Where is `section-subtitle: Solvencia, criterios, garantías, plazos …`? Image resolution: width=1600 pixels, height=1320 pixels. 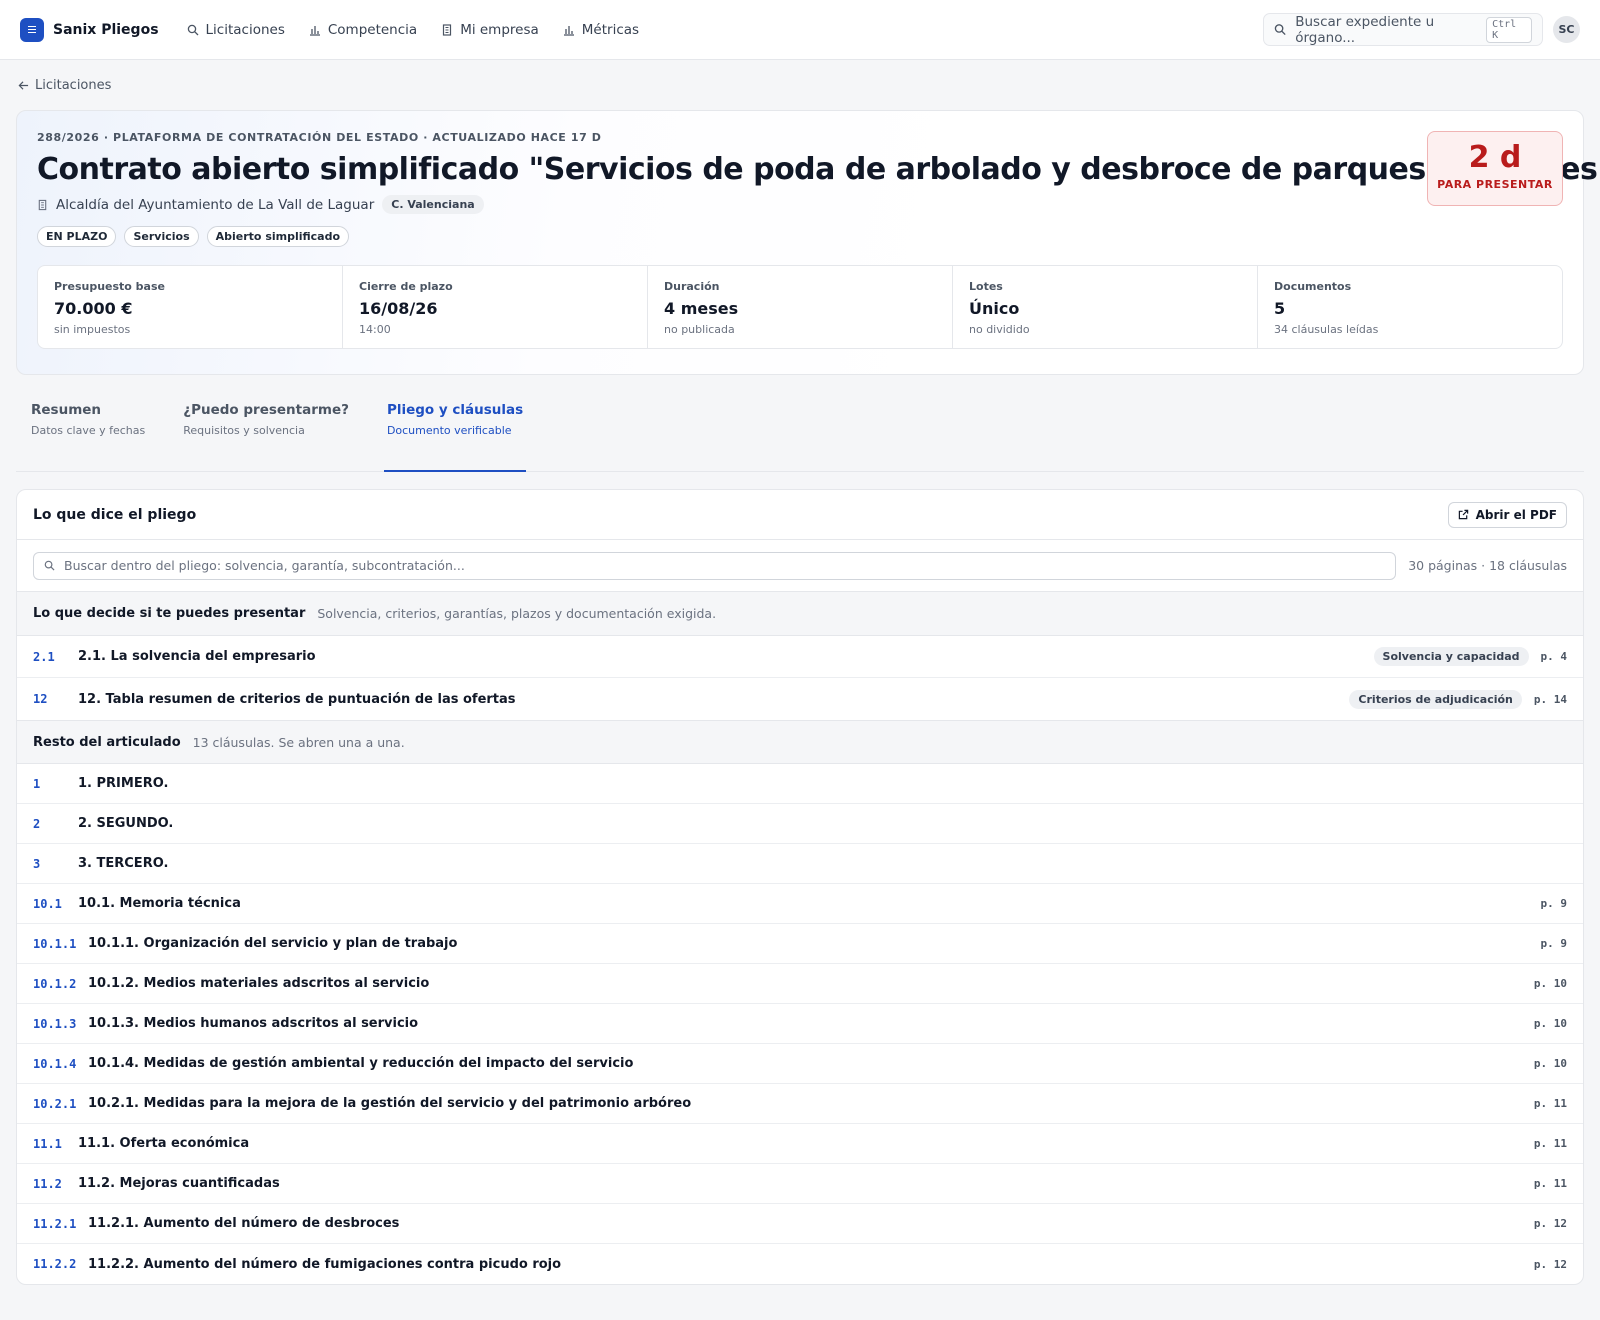
section-subtitle: Solvencia, criterios, garantías, plazos … is located at coordinates (517, 613).